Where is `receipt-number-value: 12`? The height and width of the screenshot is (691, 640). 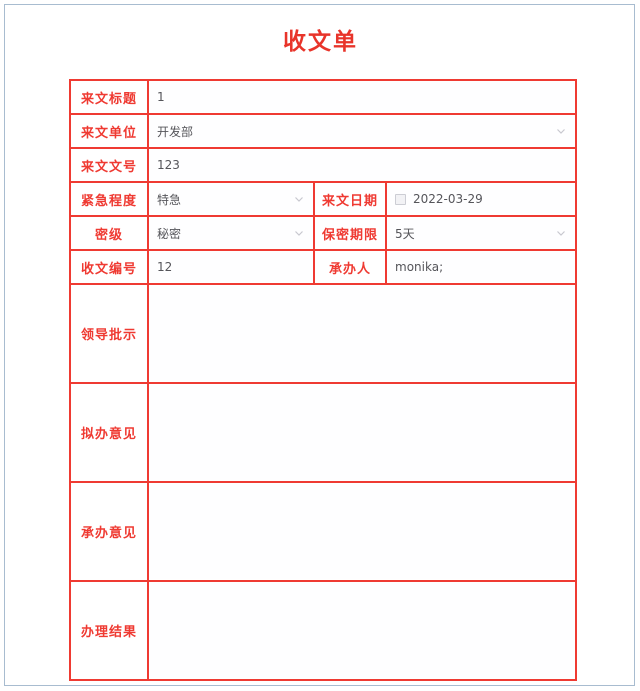
receipt-number-value: 12 is located at coordinates (165, 267).